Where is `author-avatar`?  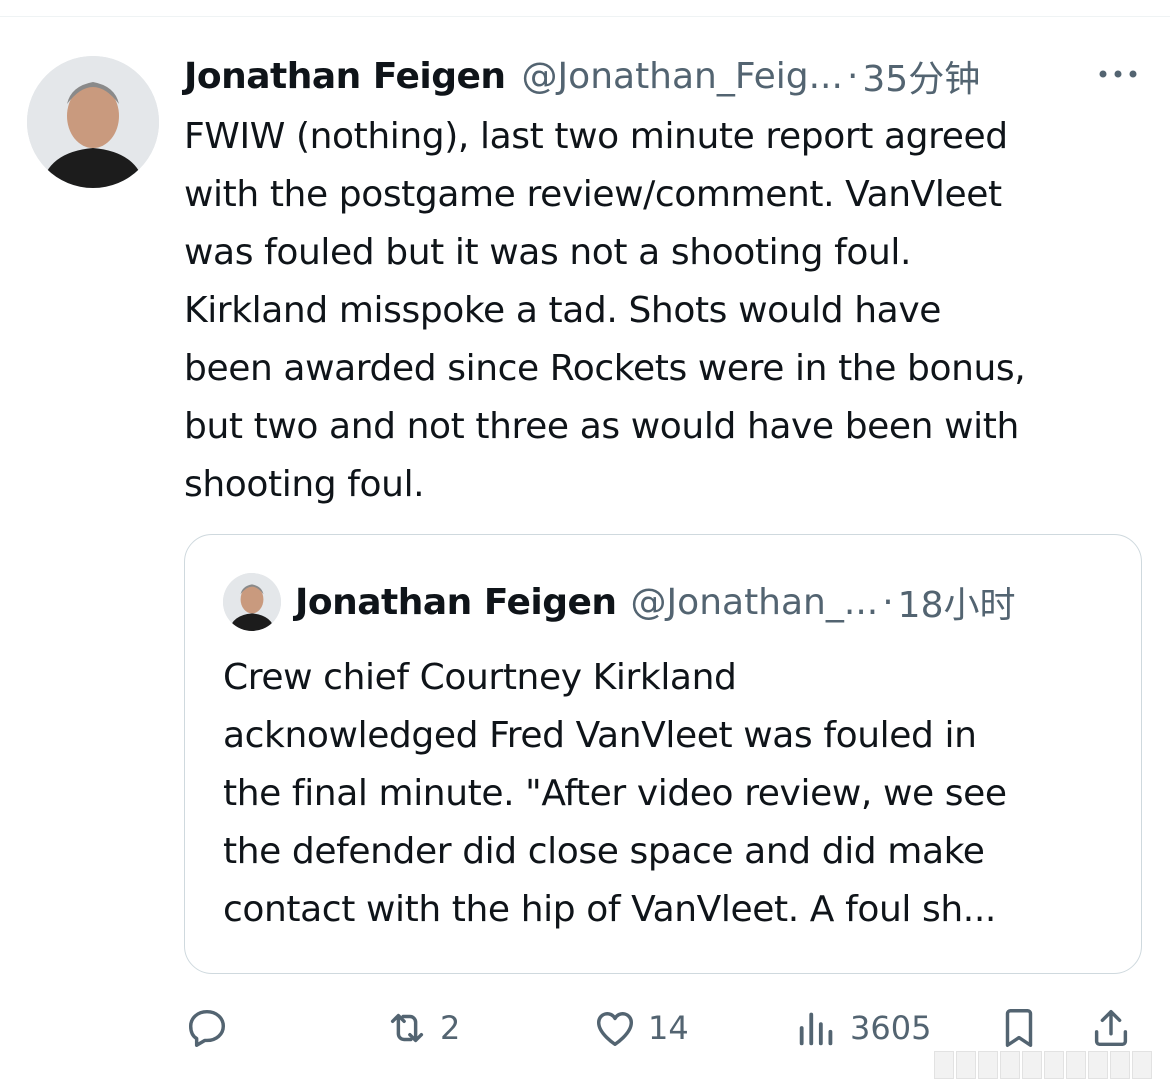
author-avatar is located at coordinates (93, 122).